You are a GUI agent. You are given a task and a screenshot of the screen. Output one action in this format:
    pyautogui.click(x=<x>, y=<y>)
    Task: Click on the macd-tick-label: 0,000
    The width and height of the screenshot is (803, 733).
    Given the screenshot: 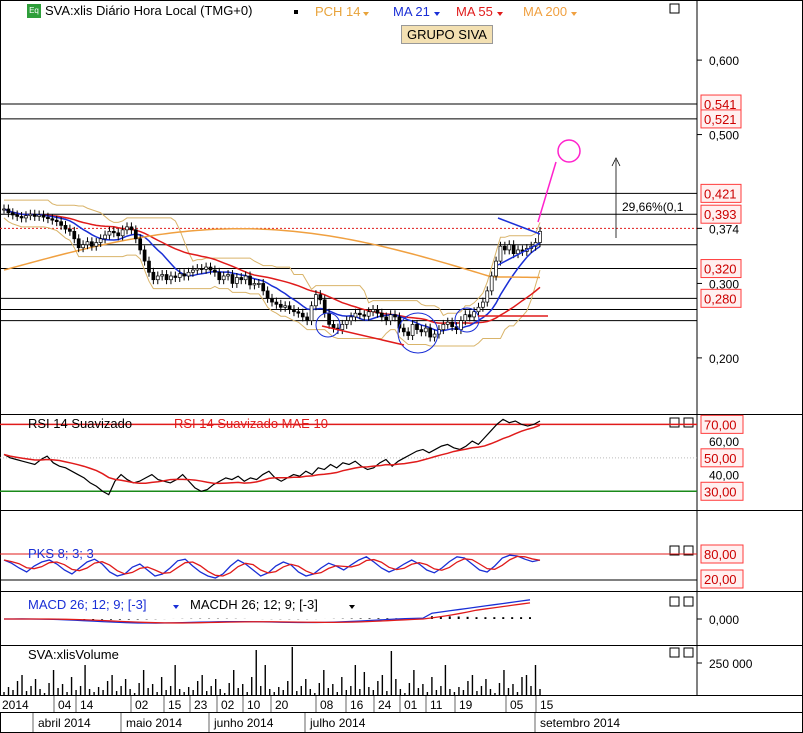 What is the action you would take?
    pyautogui.click(x=724, y=620)
    